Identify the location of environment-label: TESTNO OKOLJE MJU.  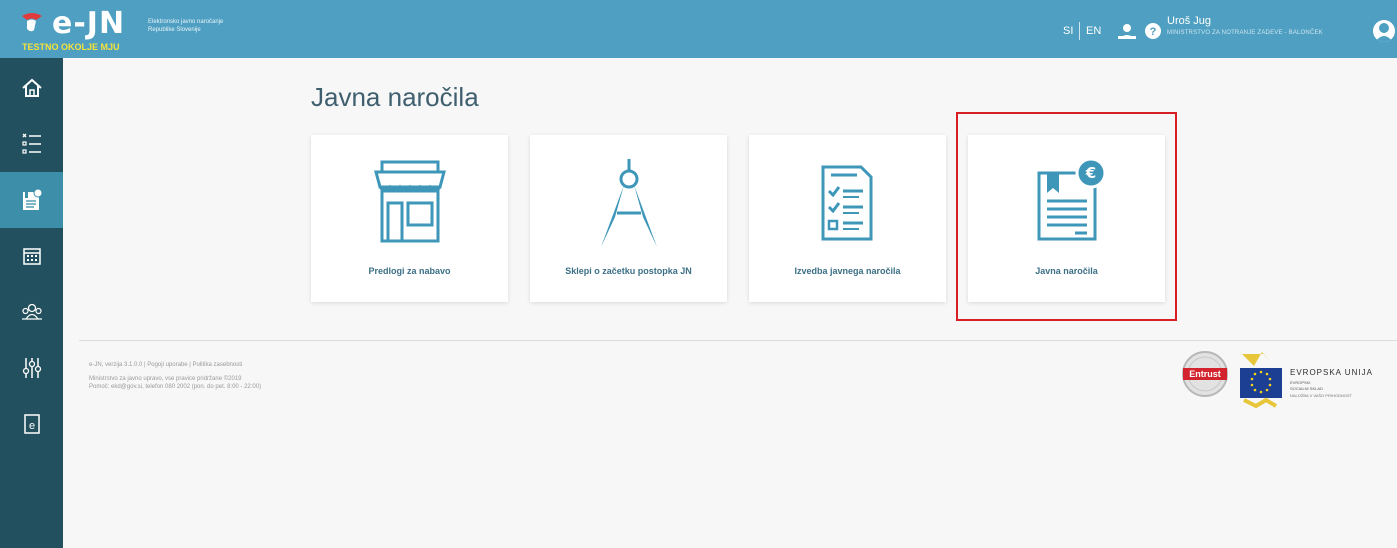
(71, 47).